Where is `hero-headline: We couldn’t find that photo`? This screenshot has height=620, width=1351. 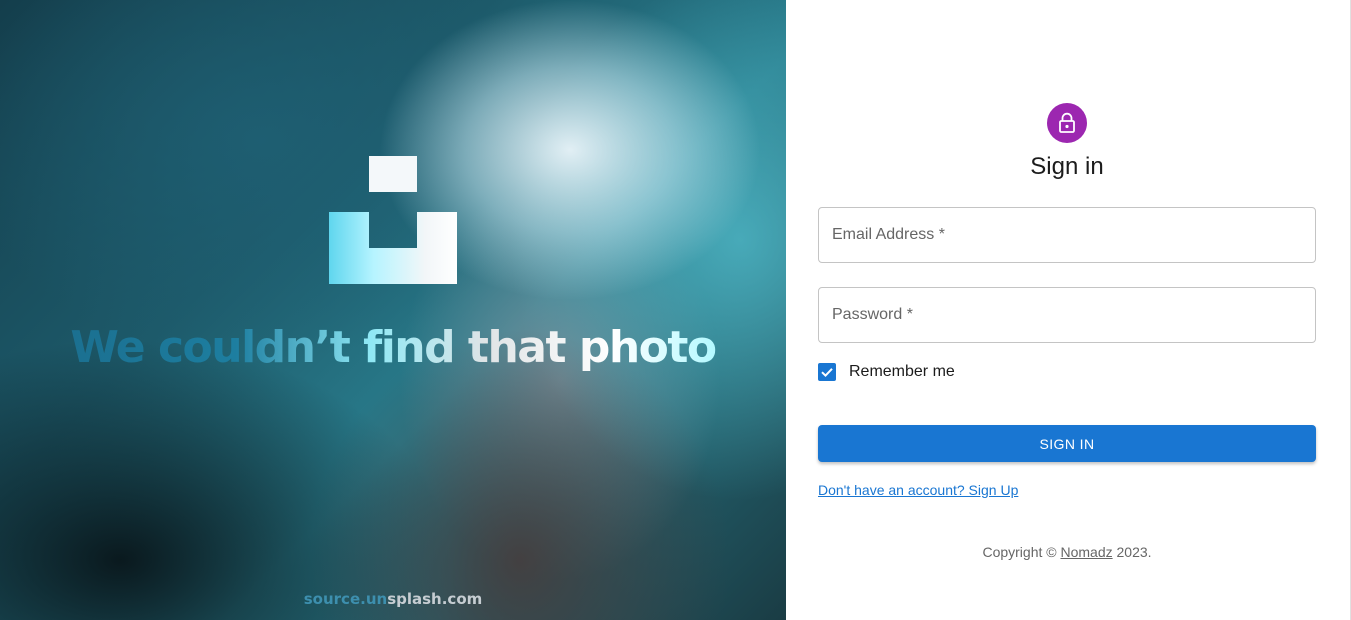
hero-headline: We couldn’t find that photo is located at coordinates (393, 347).